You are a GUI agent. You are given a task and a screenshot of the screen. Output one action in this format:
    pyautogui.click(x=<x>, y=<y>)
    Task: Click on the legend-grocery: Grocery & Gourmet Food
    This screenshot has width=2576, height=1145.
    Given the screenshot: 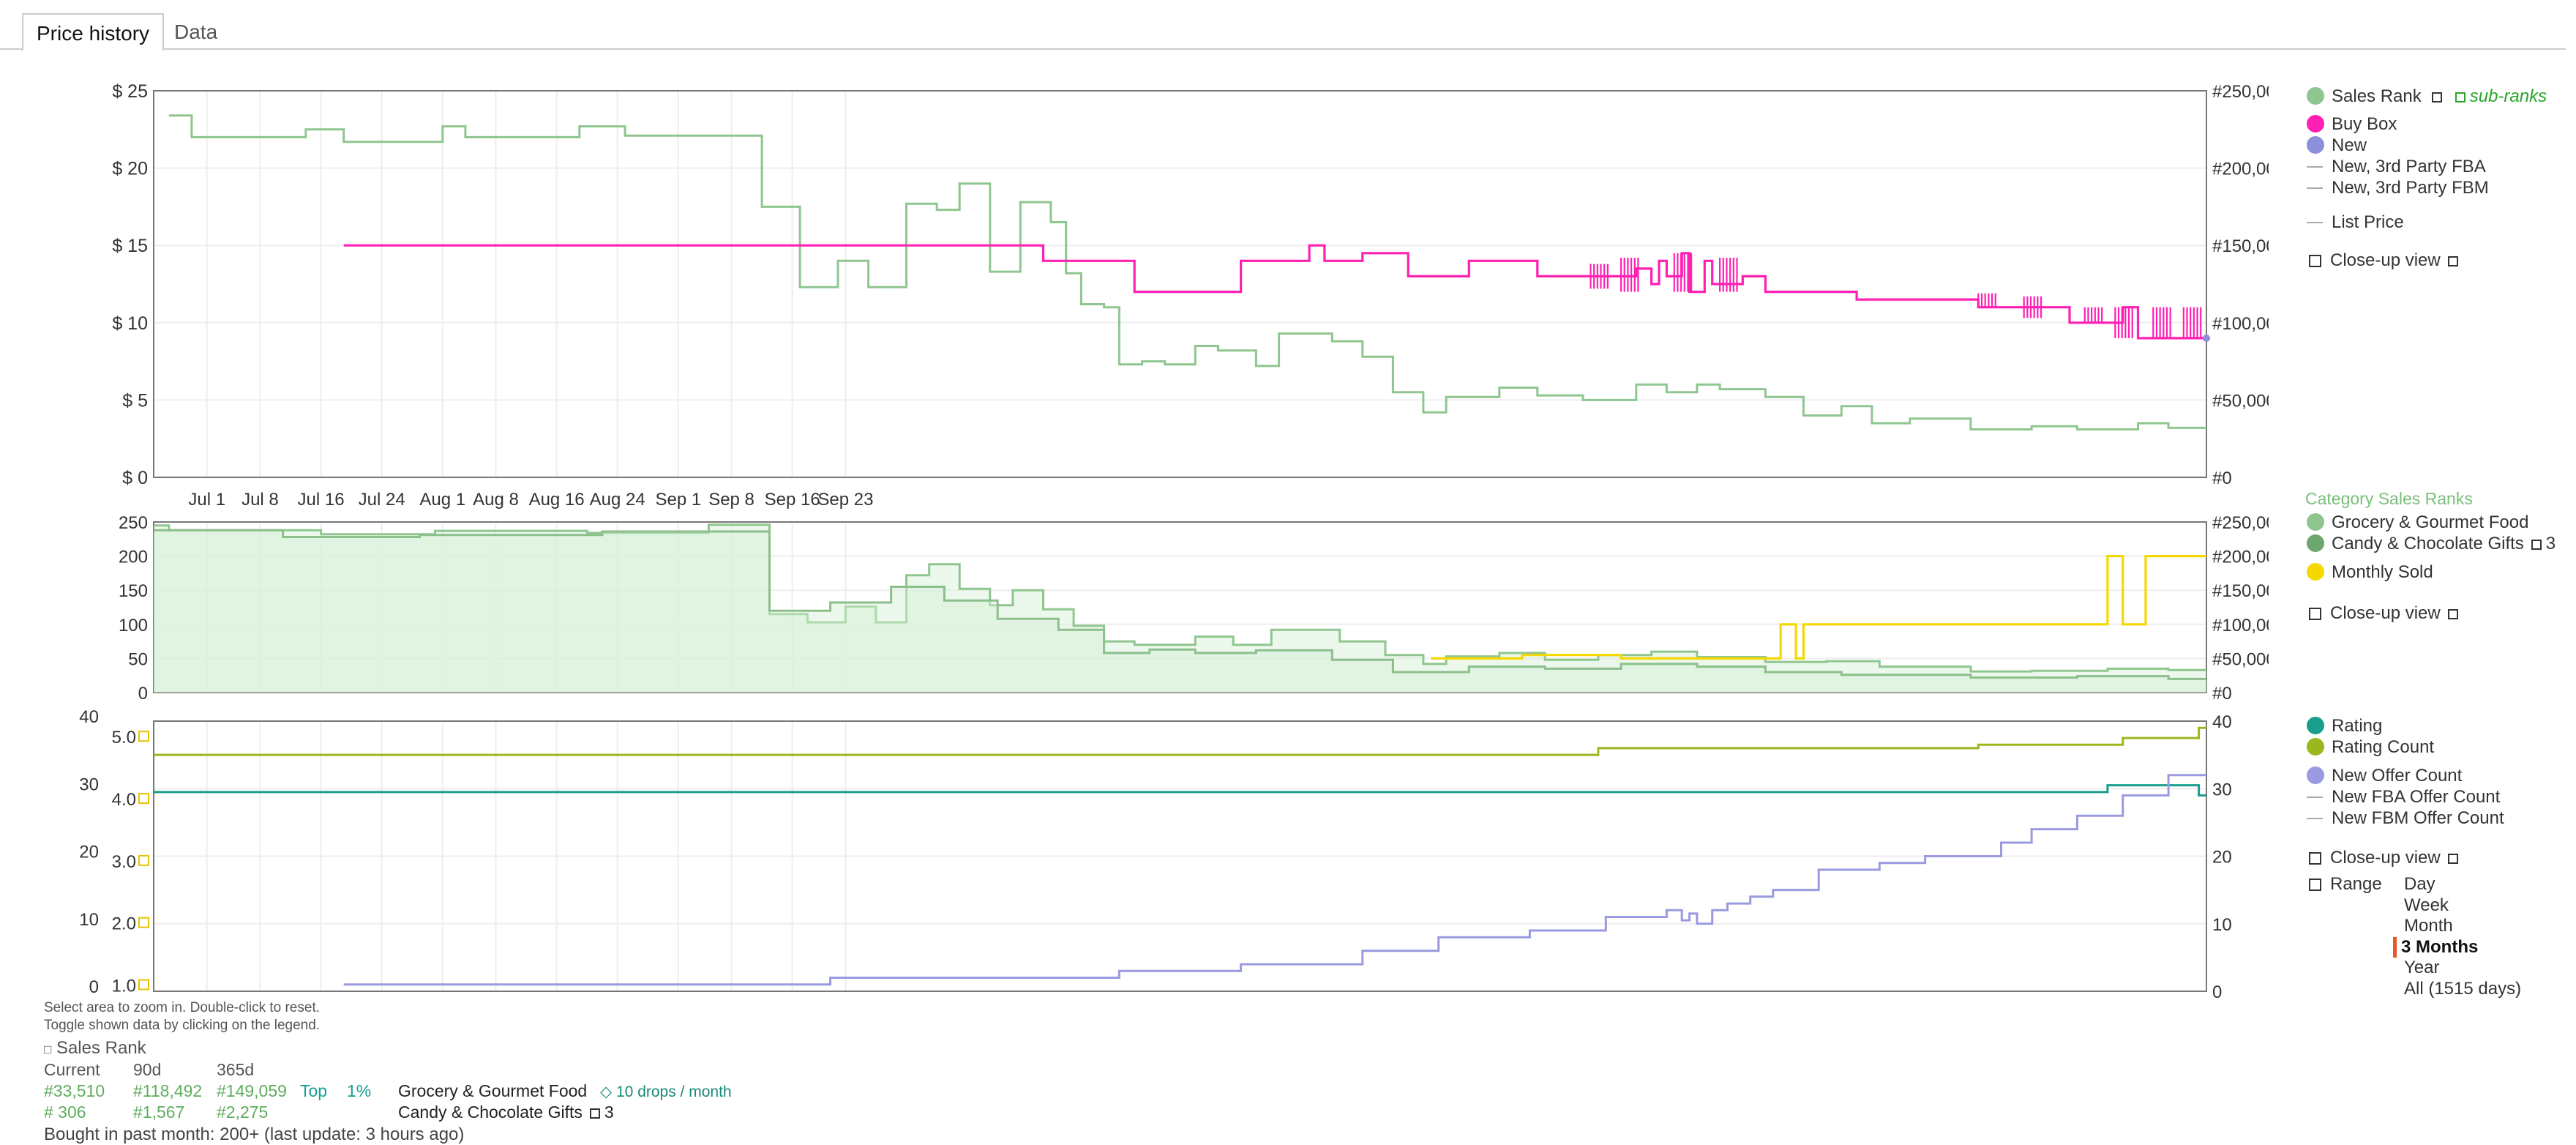 What is the action you would take?
    pyautogui.click(x=2417, y=522)
    